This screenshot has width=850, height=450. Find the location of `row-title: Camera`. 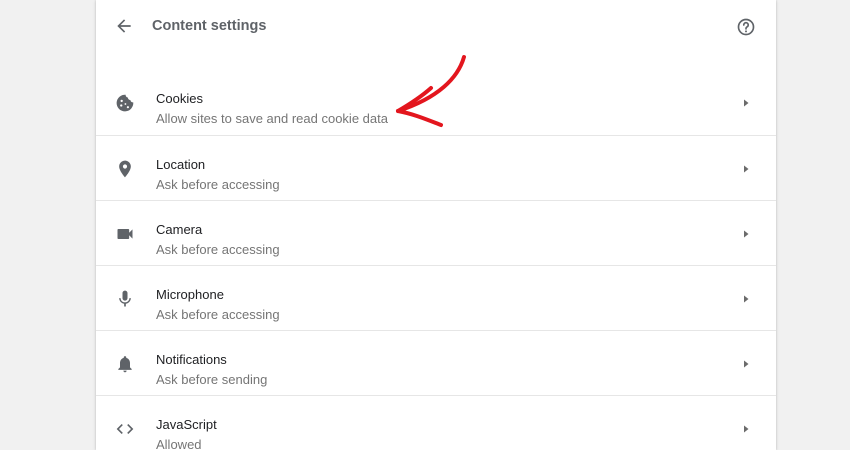

row-title: Camera is located at coordinates (179, 229).